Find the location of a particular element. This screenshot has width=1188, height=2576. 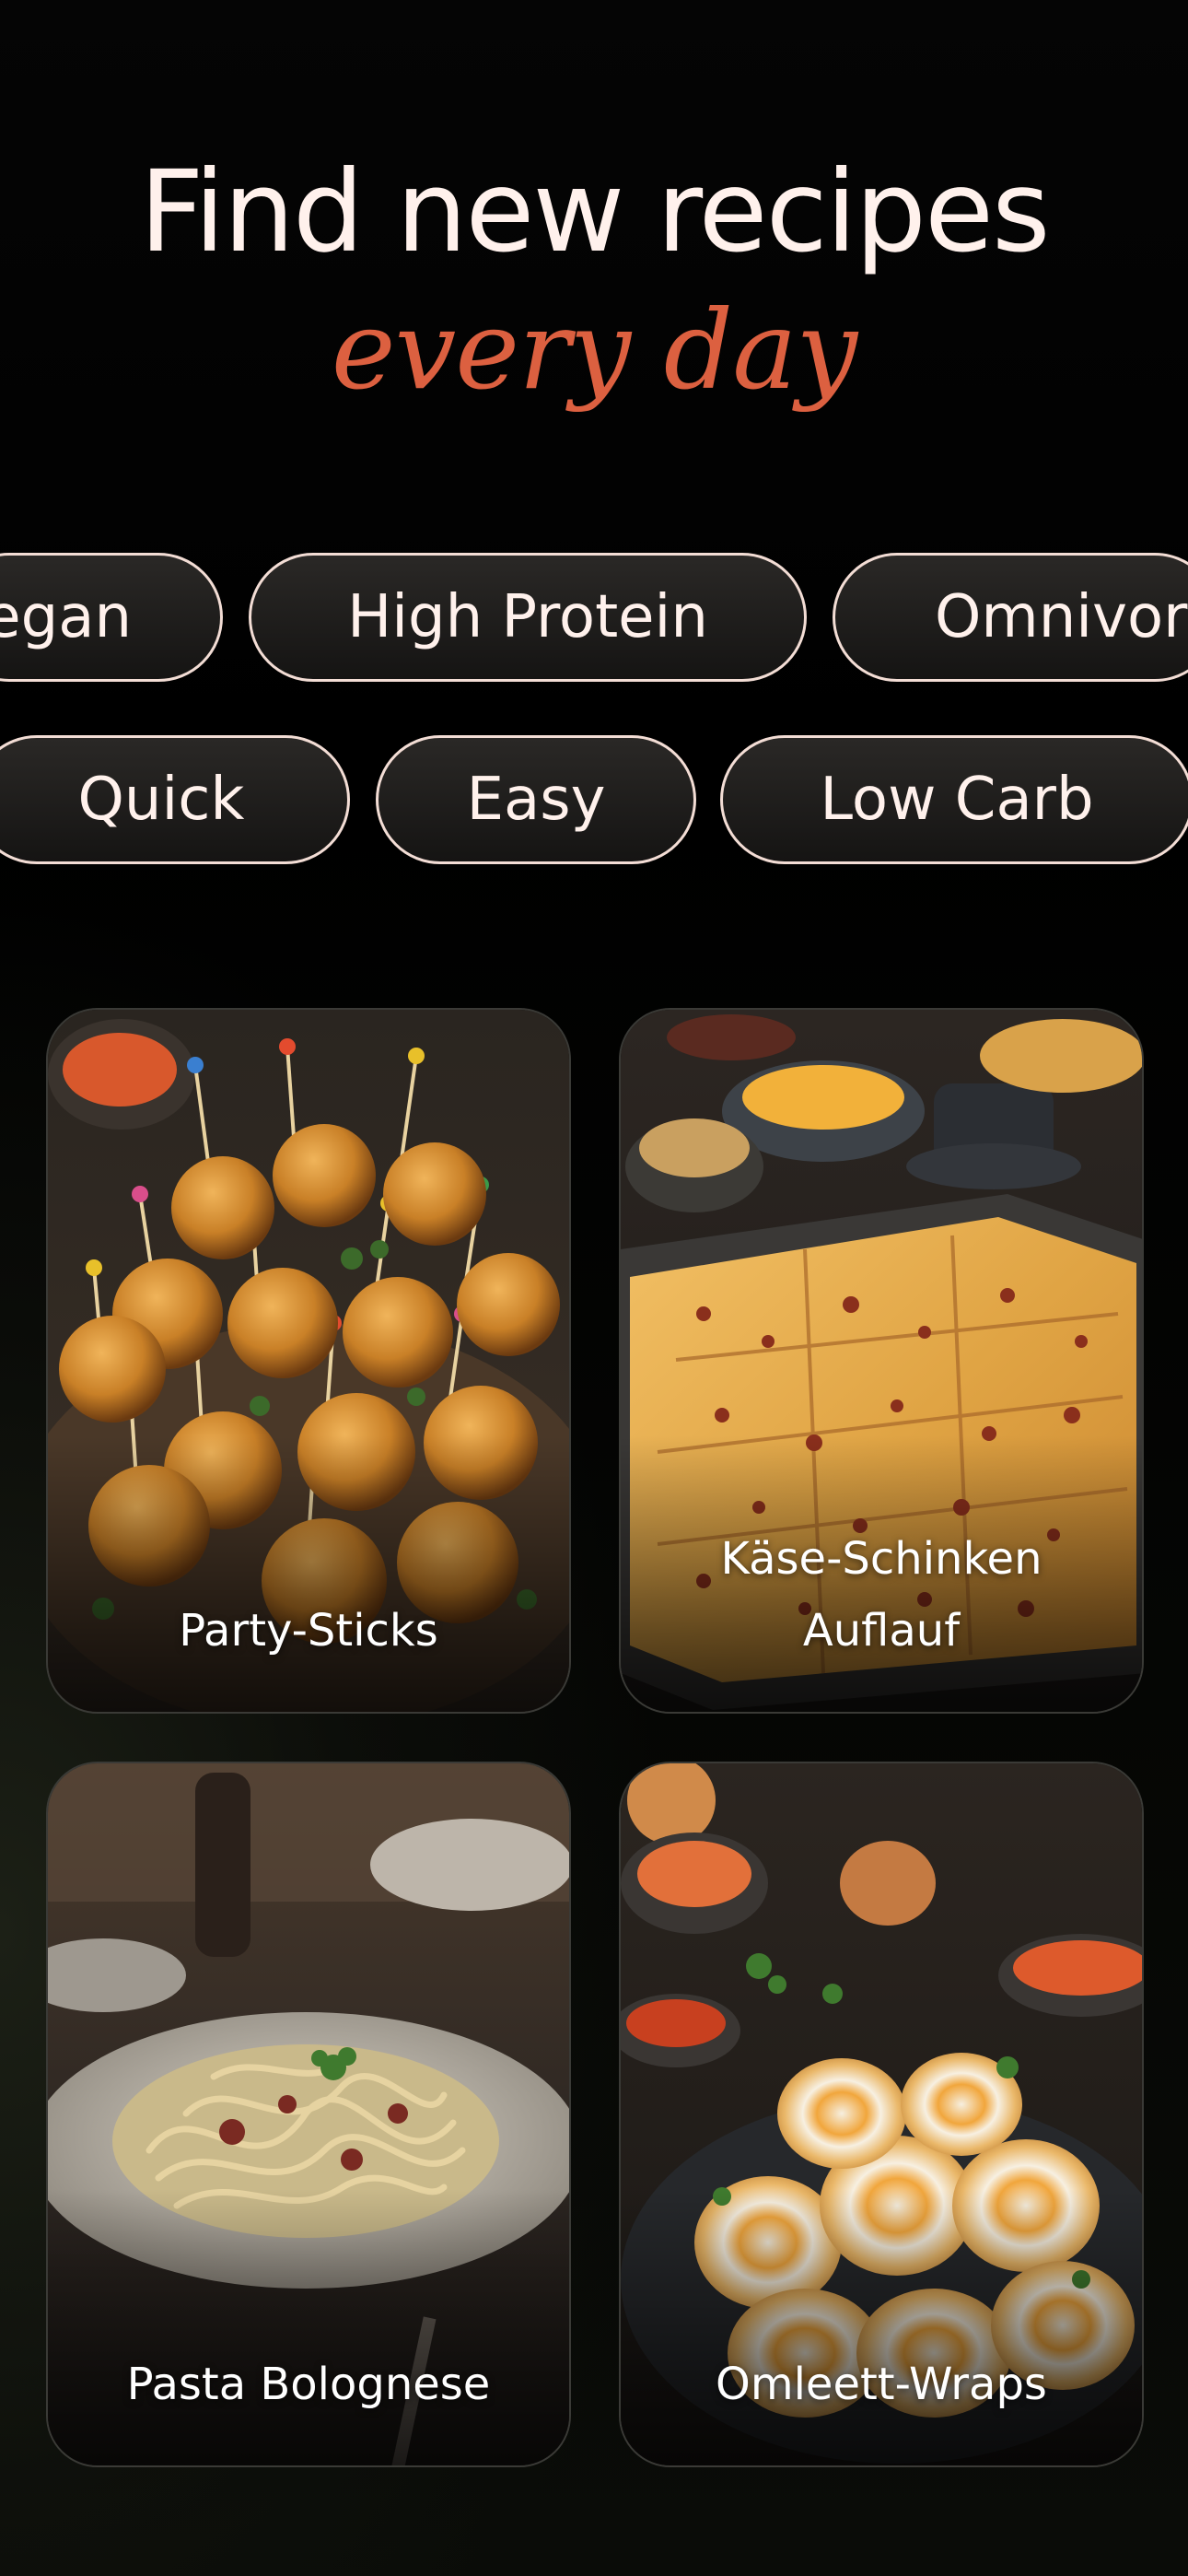

filter-chip-vegan: egan is located at coordinates (111, 617).